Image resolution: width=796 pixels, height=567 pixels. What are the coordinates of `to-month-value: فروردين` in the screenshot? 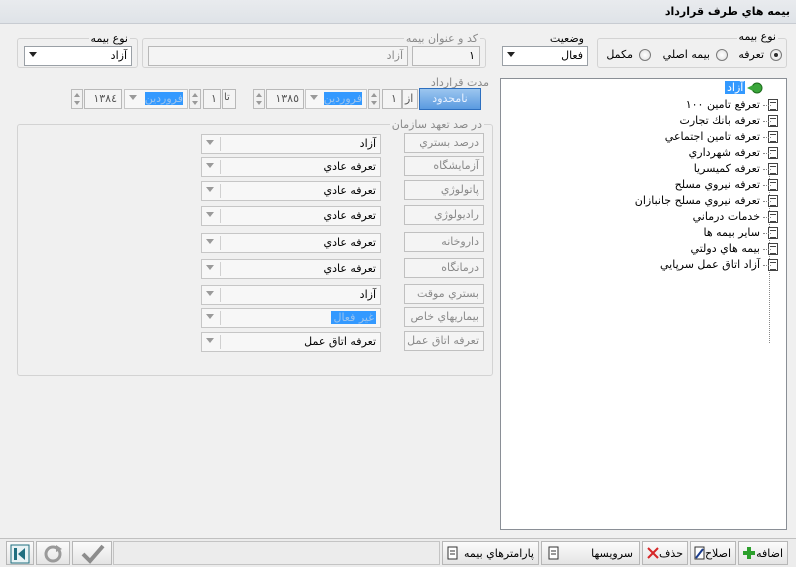 It's located at (163, 98).